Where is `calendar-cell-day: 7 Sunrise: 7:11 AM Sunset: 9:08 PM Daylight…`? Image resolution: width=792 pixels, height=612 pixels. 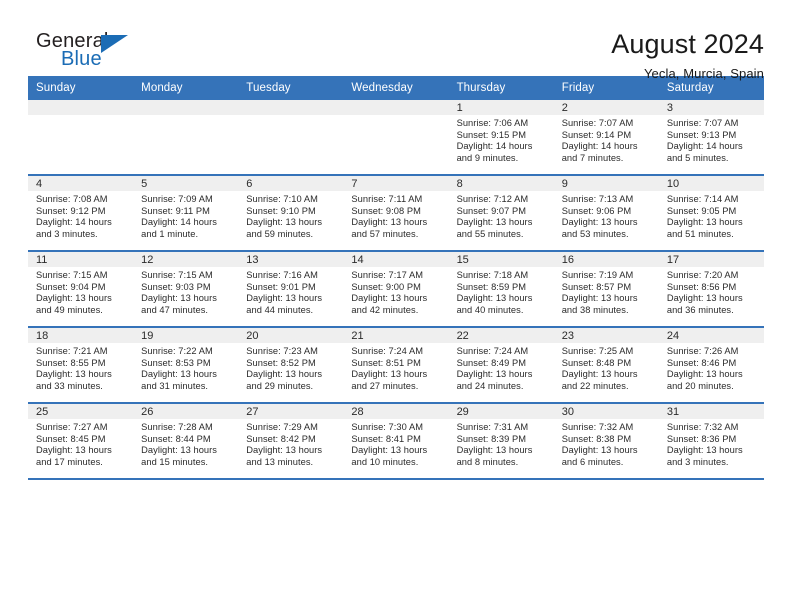 calendar-cell-day: 7 Sunrise: 7:11 AM Sunset: 9:08 PM Daylight… is located at coordinates (396, 212).